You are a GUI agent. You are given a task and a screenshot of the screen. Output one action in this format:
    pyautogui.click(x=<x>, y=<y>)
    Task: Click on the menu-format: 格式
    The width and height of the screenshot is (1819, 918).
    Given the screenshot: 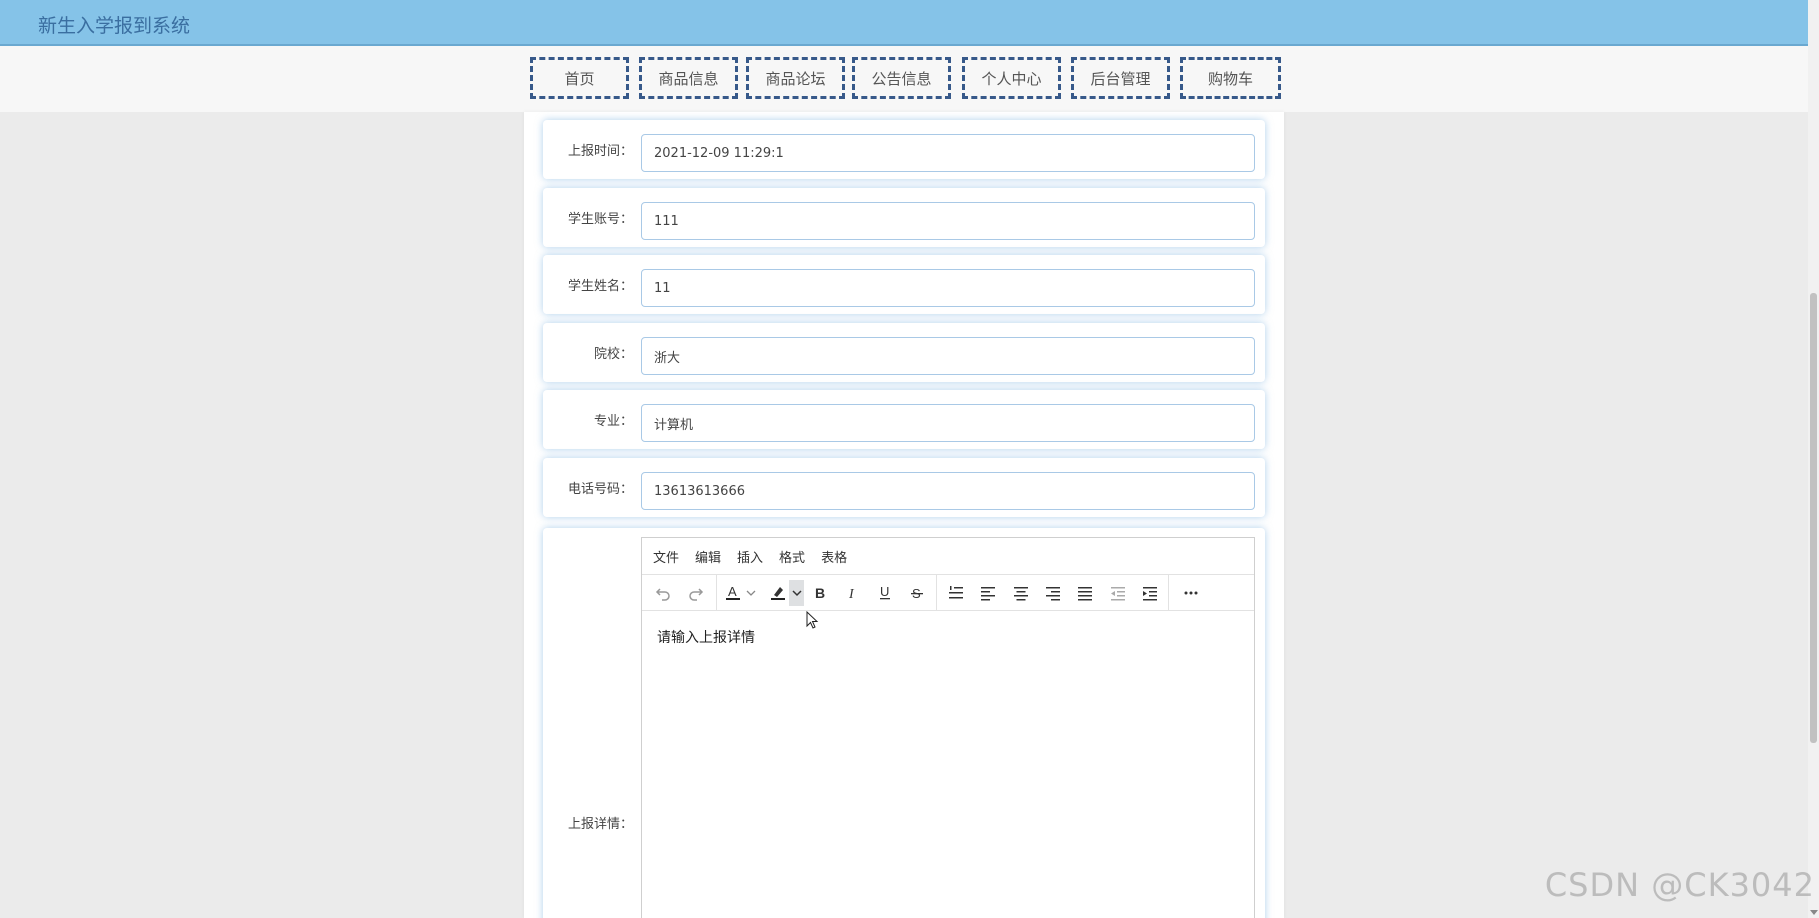 What is the action you would take?
    pyautogui.click(x=792, y=556)
    